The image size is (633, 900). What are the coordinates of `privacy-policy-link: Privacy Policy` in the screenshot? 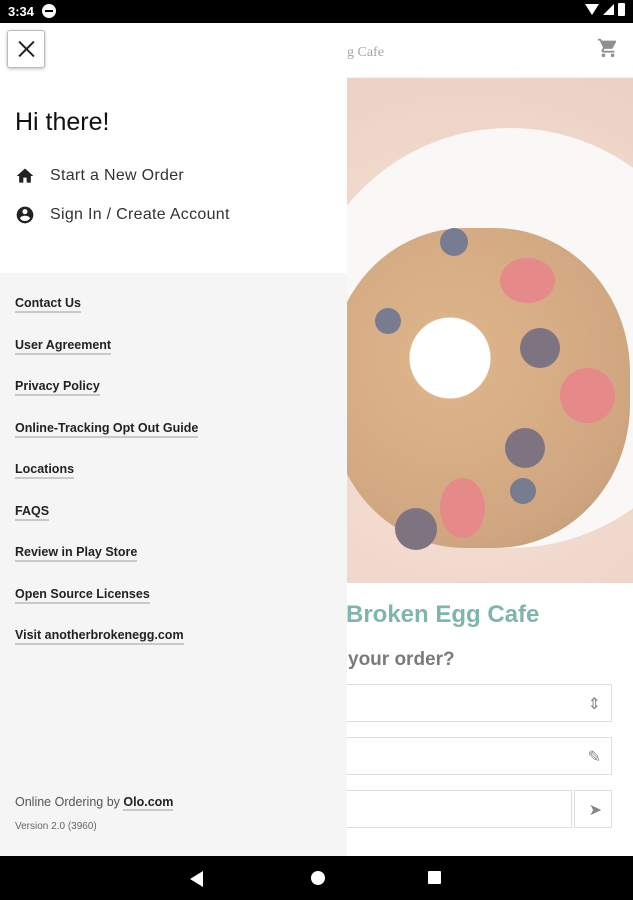 It's located at (57, 387).